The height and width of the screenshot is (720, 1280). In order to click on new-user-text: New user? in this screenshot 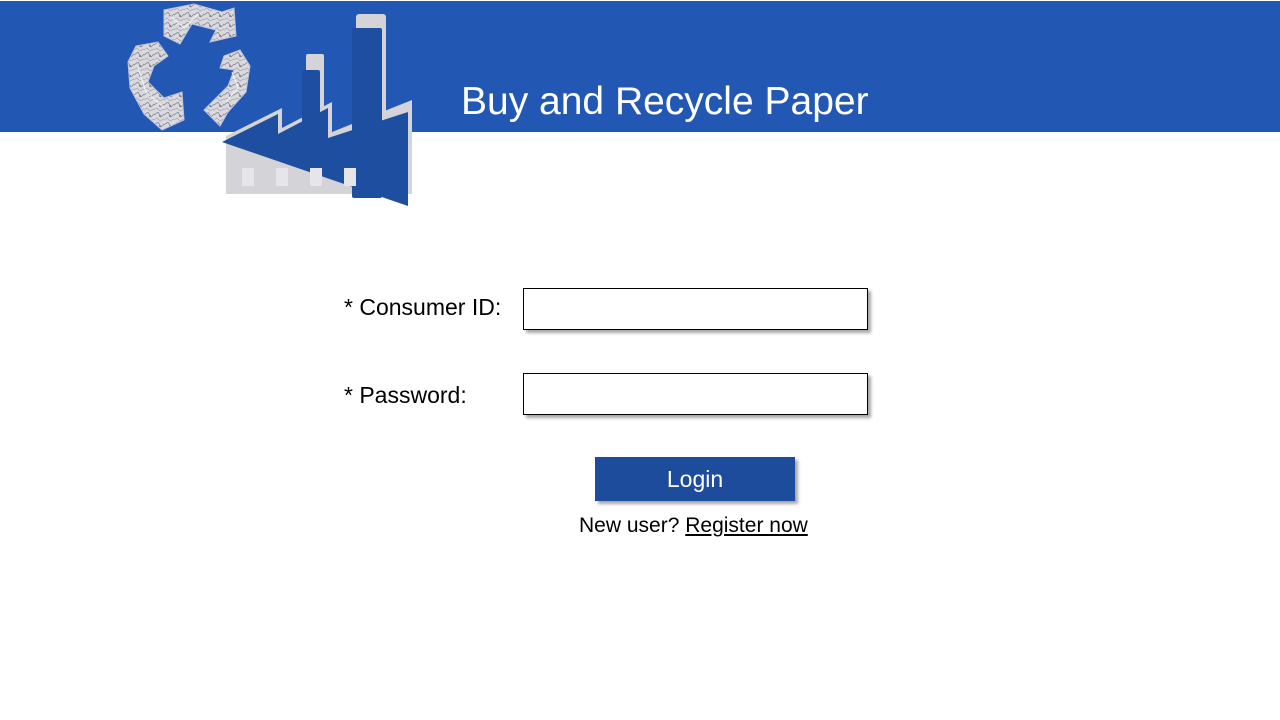, I will do `click(629, 525)`.